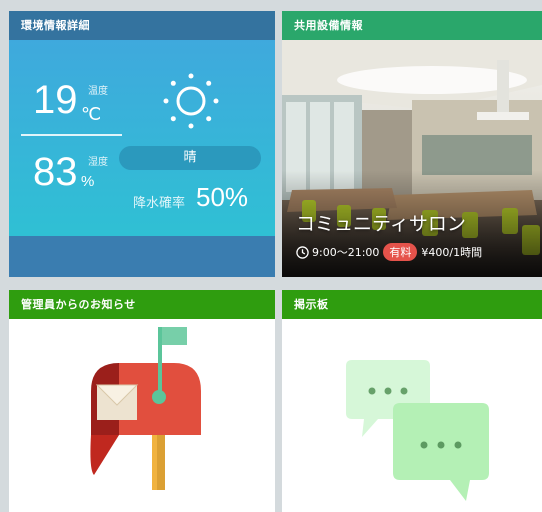  Describe the element at coordinates (417, 430) in the screenshot. I see `chat-bubbles-icon` at that location.